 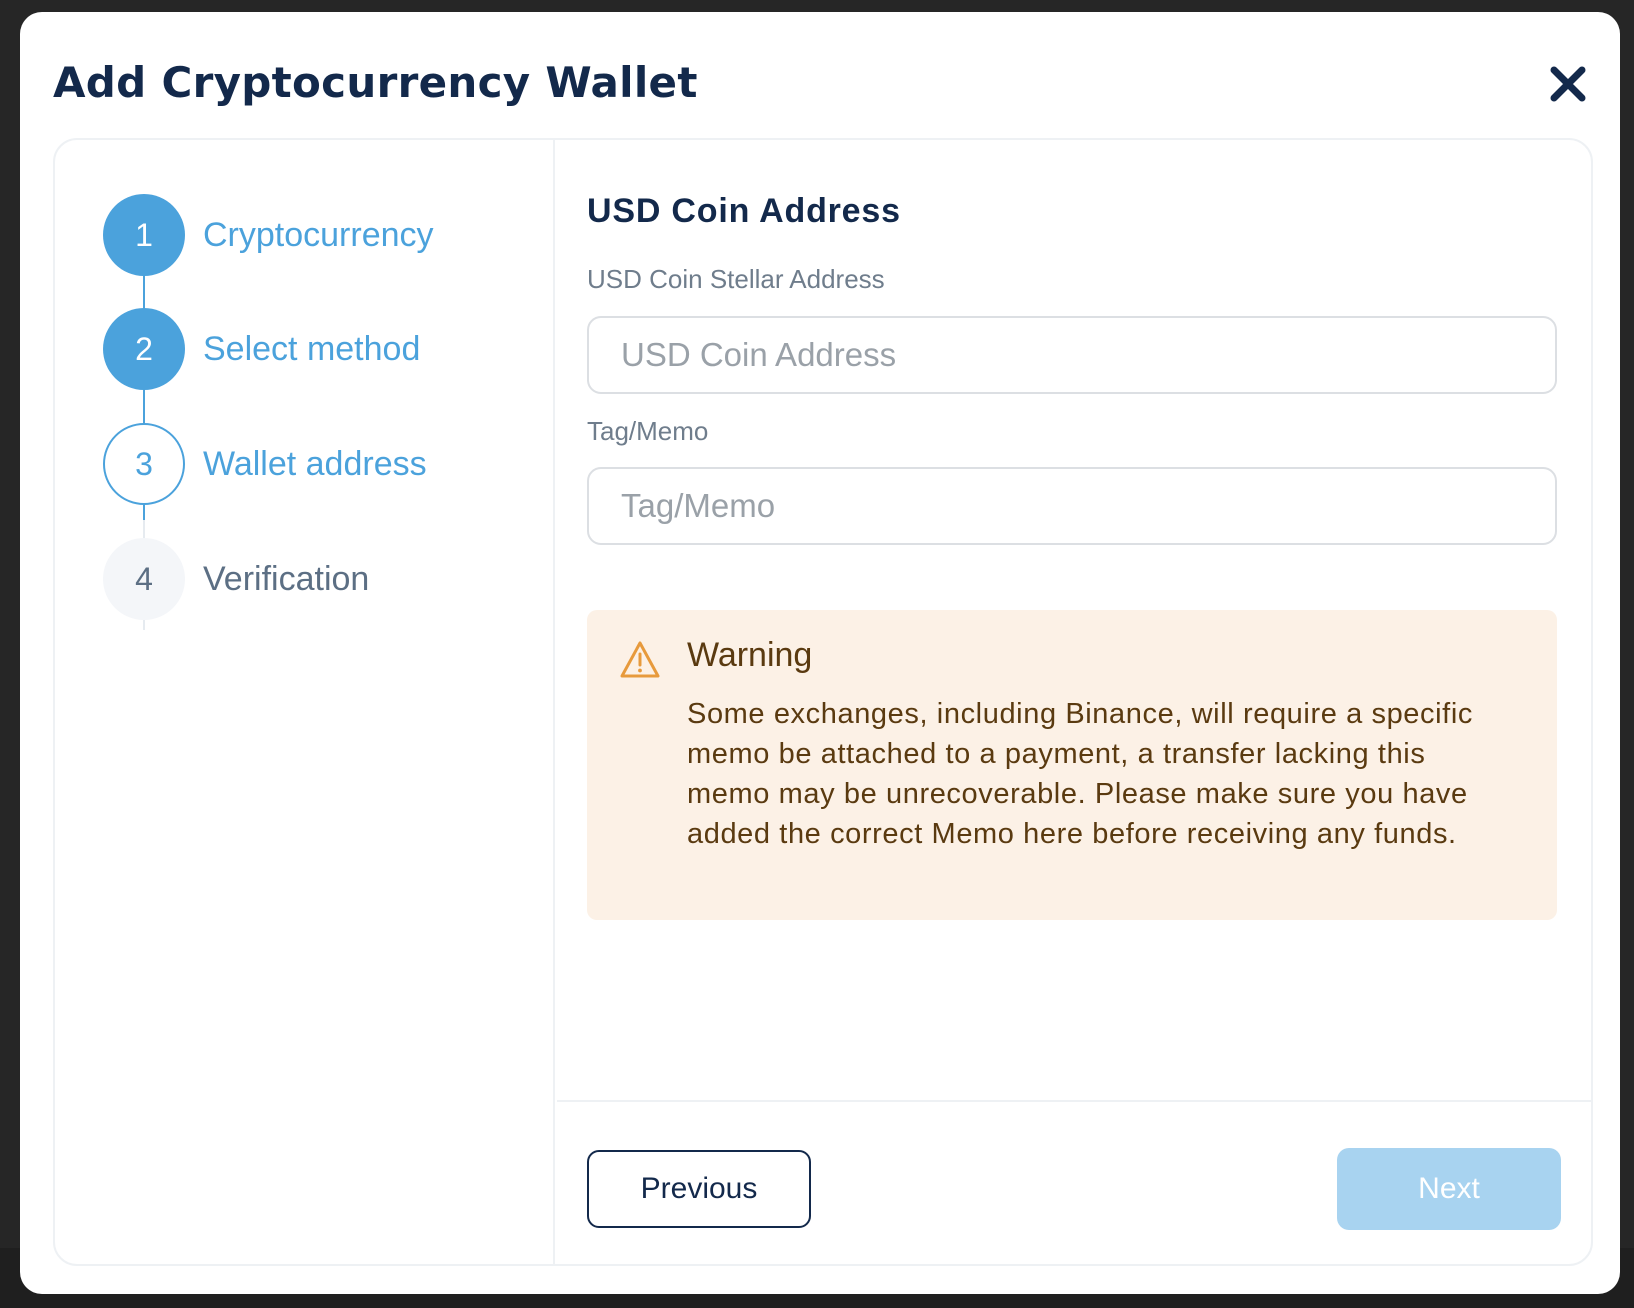 I want to click on step-wallet-address: 3 Wallet address, so click(x=265, y=464).